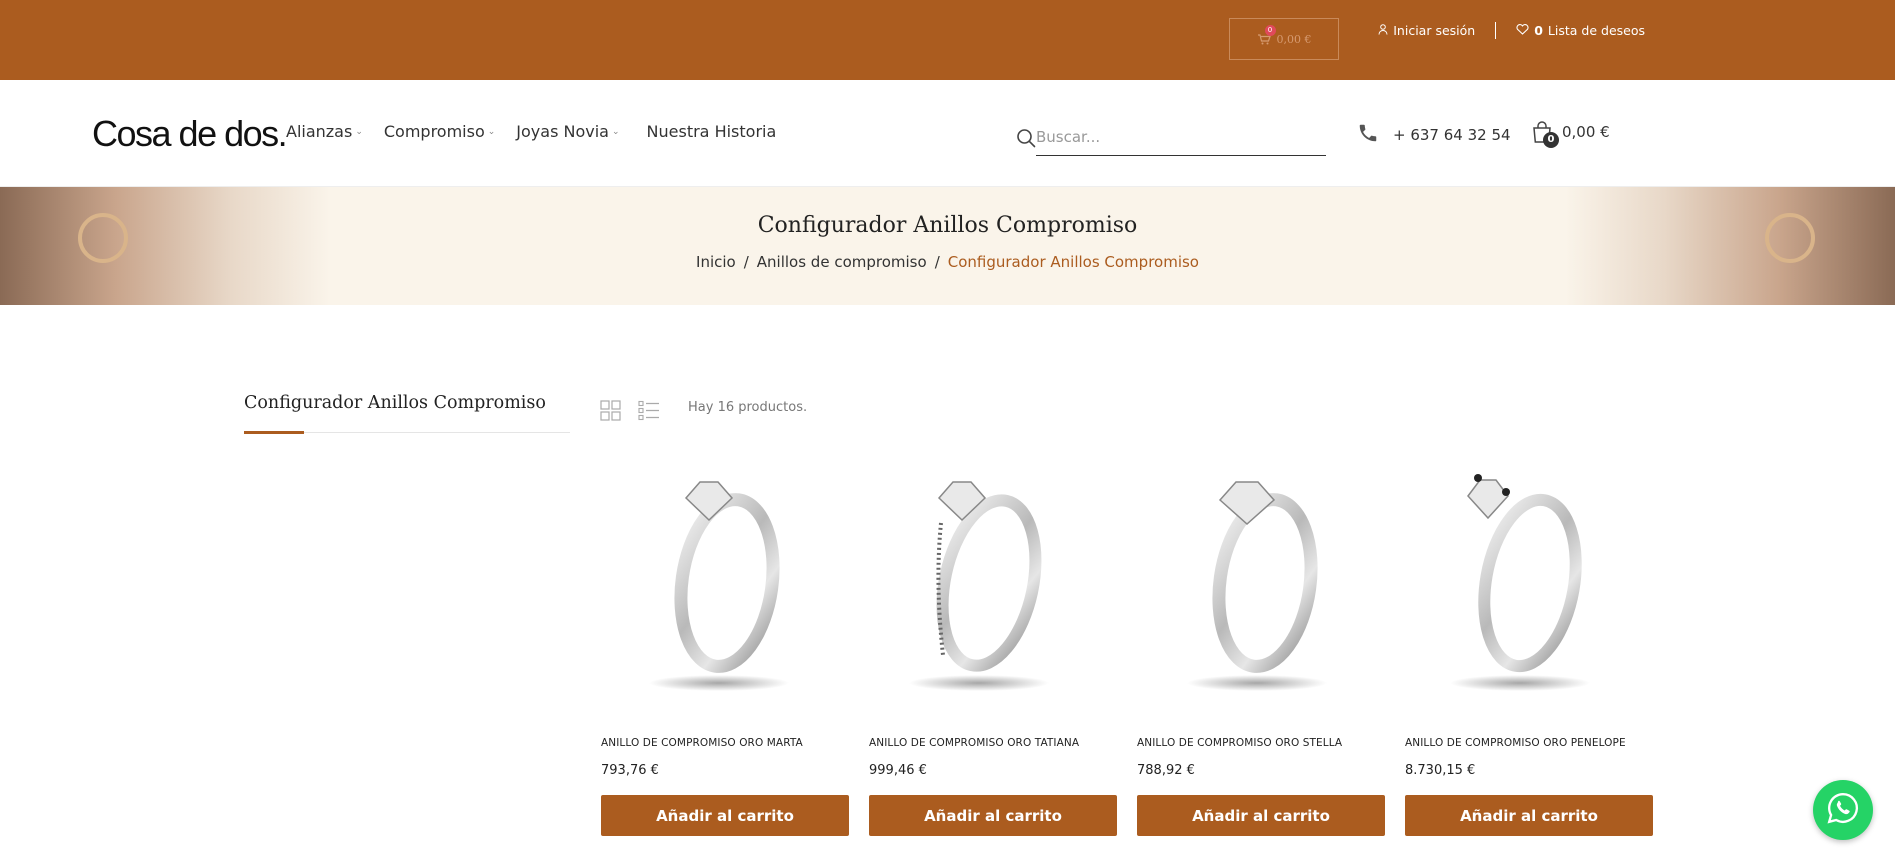  I want to click on whatsapp-button, so click(1843, 810).